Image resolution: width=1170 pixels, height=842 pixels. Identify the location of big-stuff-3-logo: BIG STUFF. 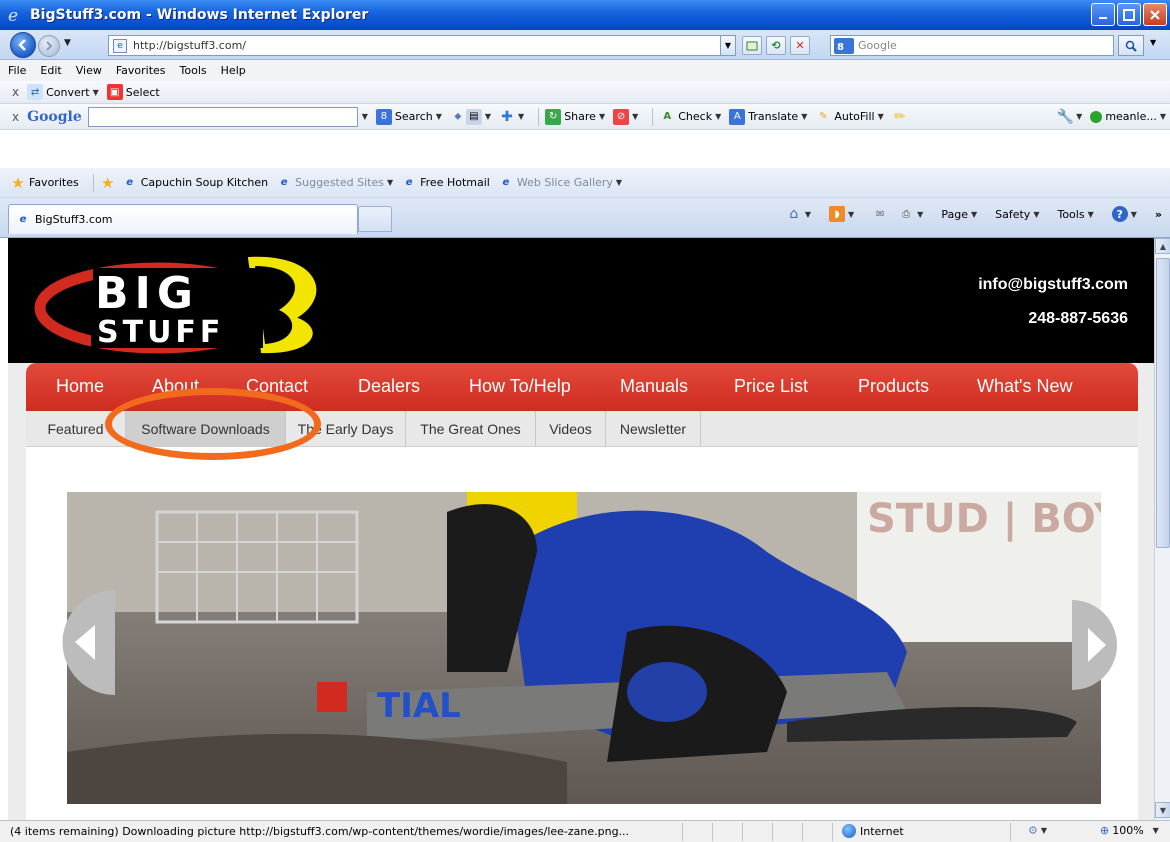
(183, 301).